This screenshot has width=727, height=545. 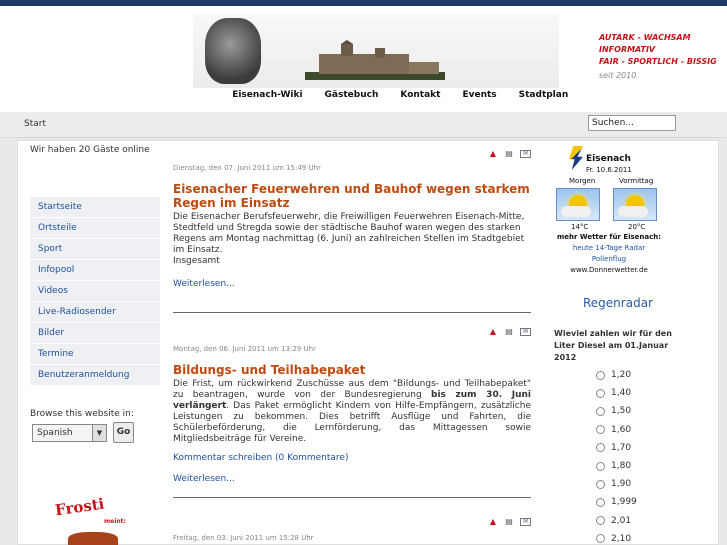 I want to click on poll-option: 1,40, so click(x=616, y=393).